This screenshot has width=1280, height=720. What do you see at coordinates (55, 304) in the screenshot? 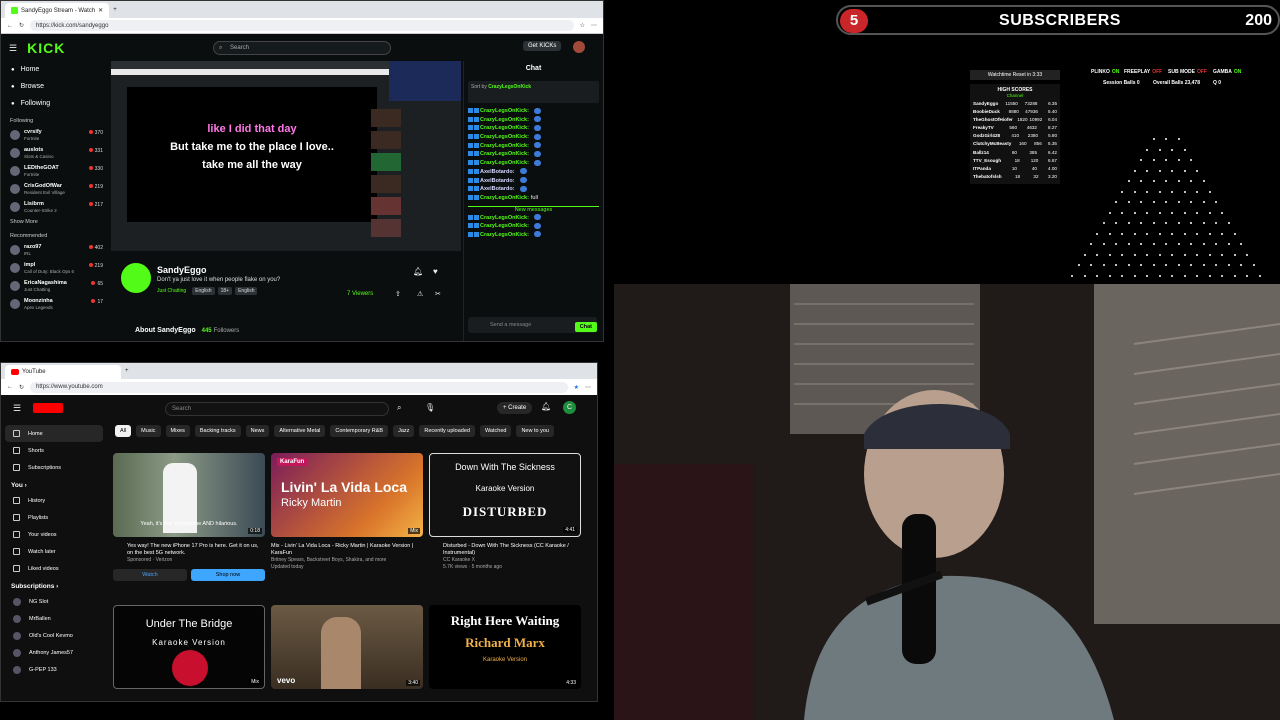
I see `channel-item: Moonzinha Apex Legends 17` at bounding box center [55, 304].